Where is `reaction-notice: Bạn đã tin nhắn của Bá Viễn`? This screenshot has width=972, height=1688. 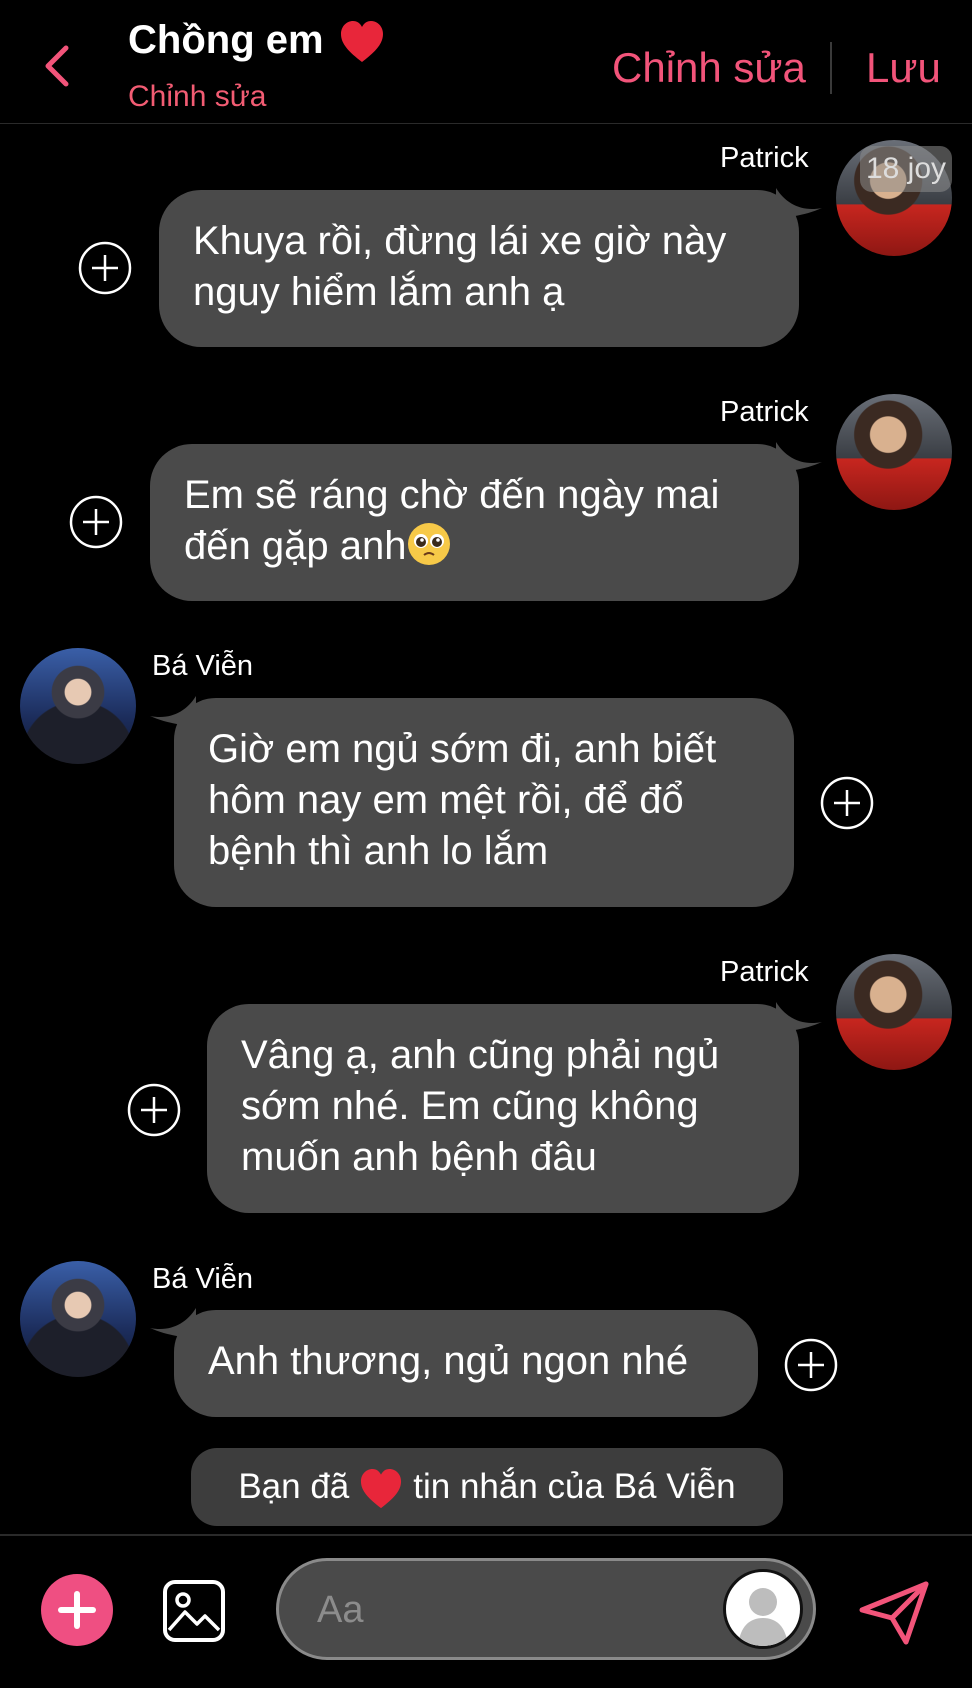 reaction-notice: Bạn đã tin nhắn của Bá Viễn is located at coordinates (487, 1487).